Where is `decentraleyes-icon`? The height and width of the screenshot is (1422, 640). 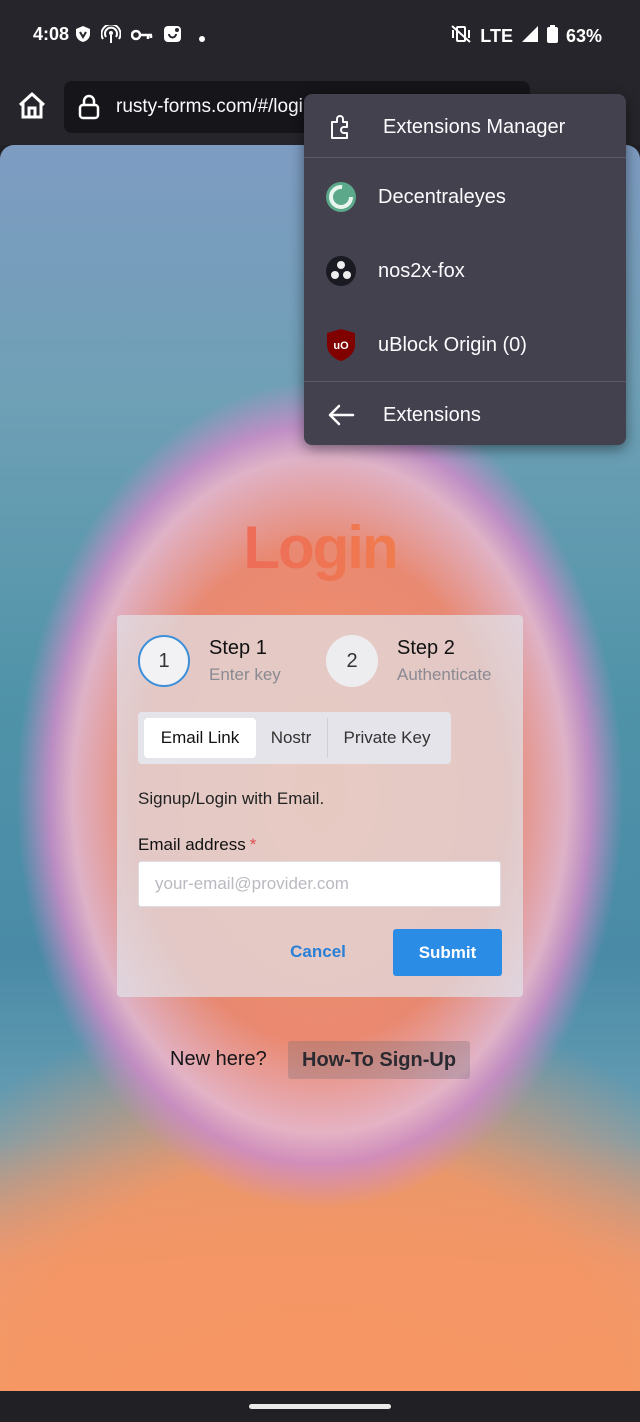 decentraleyes-icon is located at coordinates (341, 197).